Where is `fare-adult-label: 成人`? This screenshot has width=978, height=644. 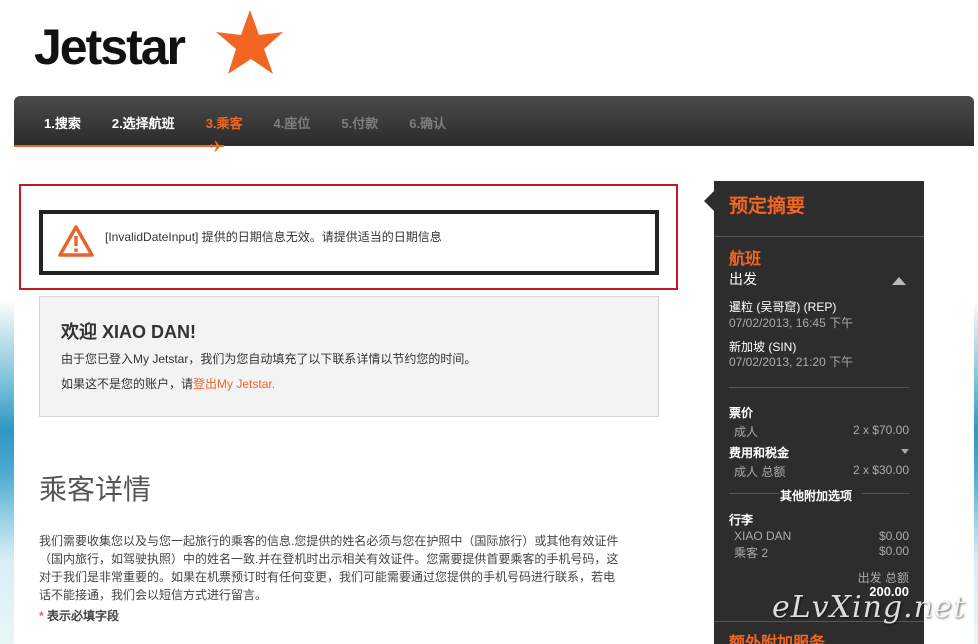 fare-adult-label: 成人 is located at coordinates (746, 432).